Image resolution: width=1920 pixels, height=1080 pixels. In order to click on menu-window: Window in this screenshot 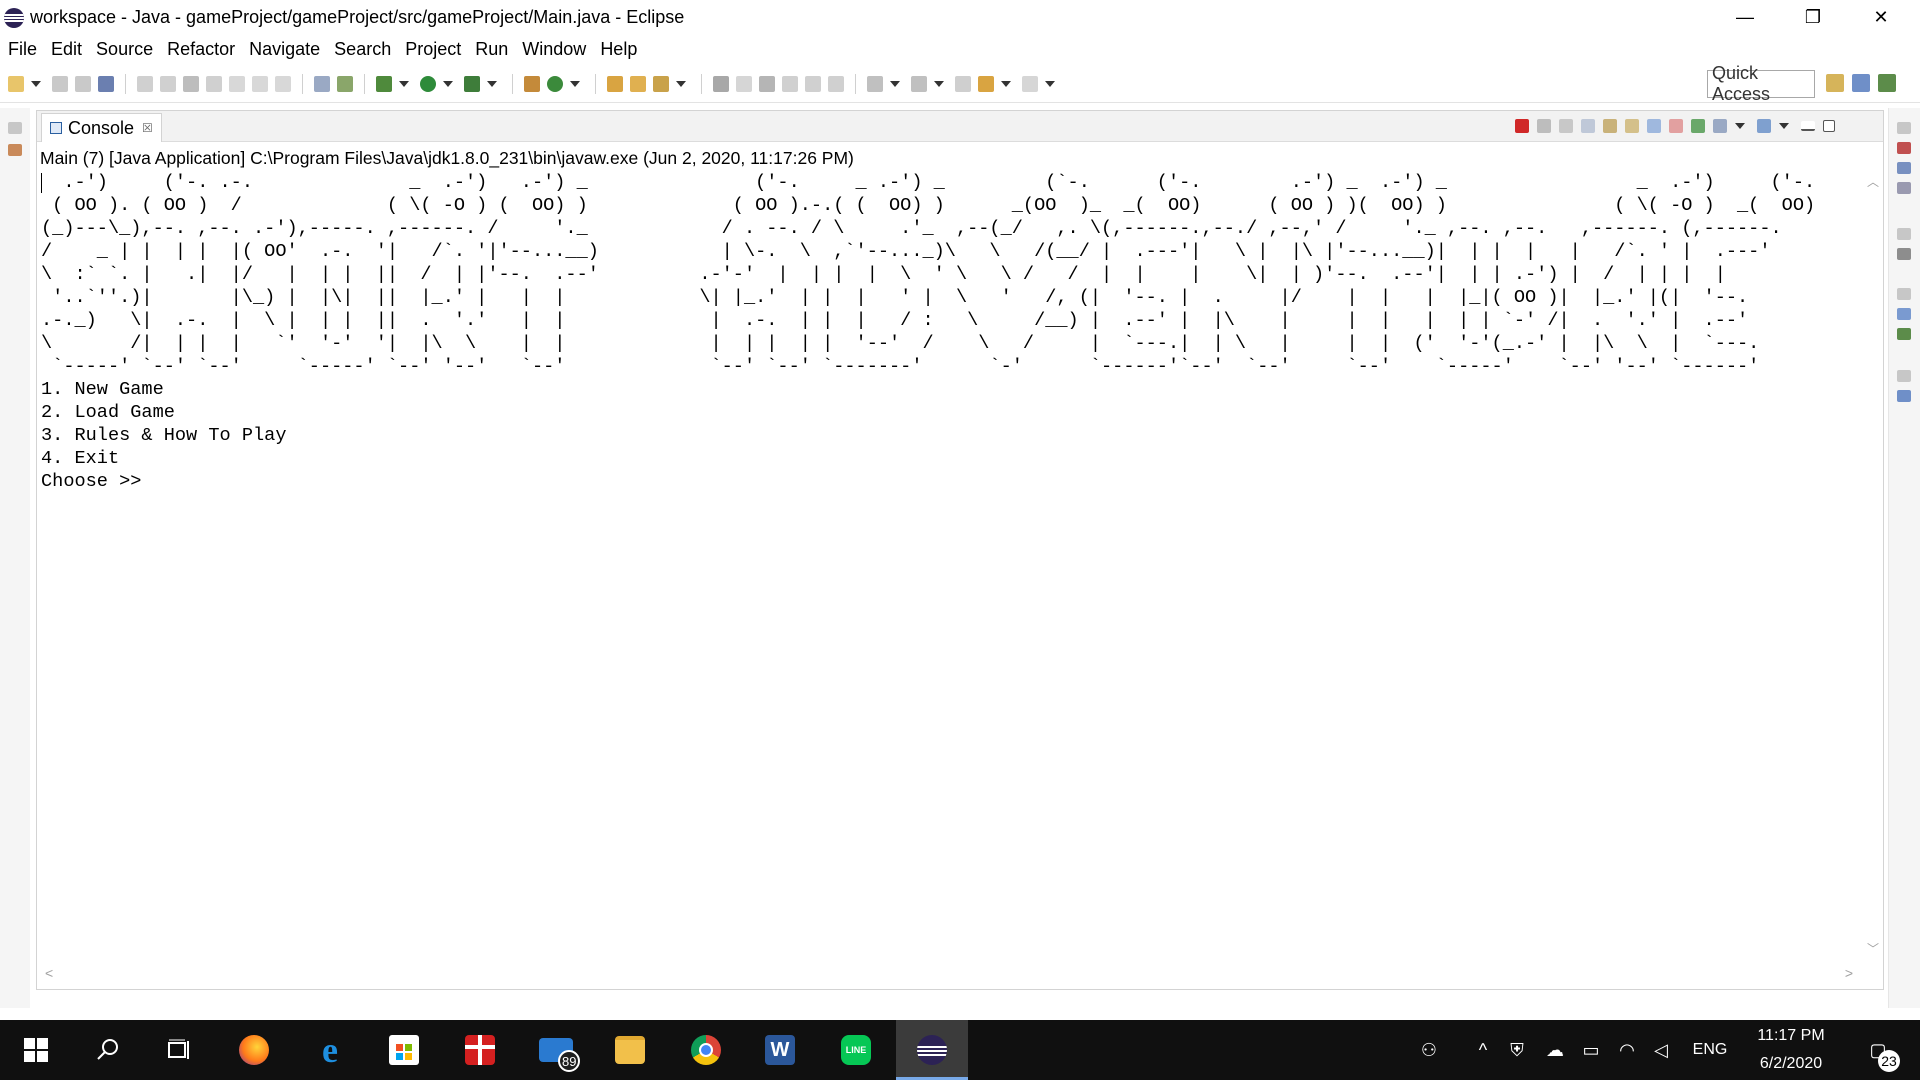, I will do `click(554, 49)`.